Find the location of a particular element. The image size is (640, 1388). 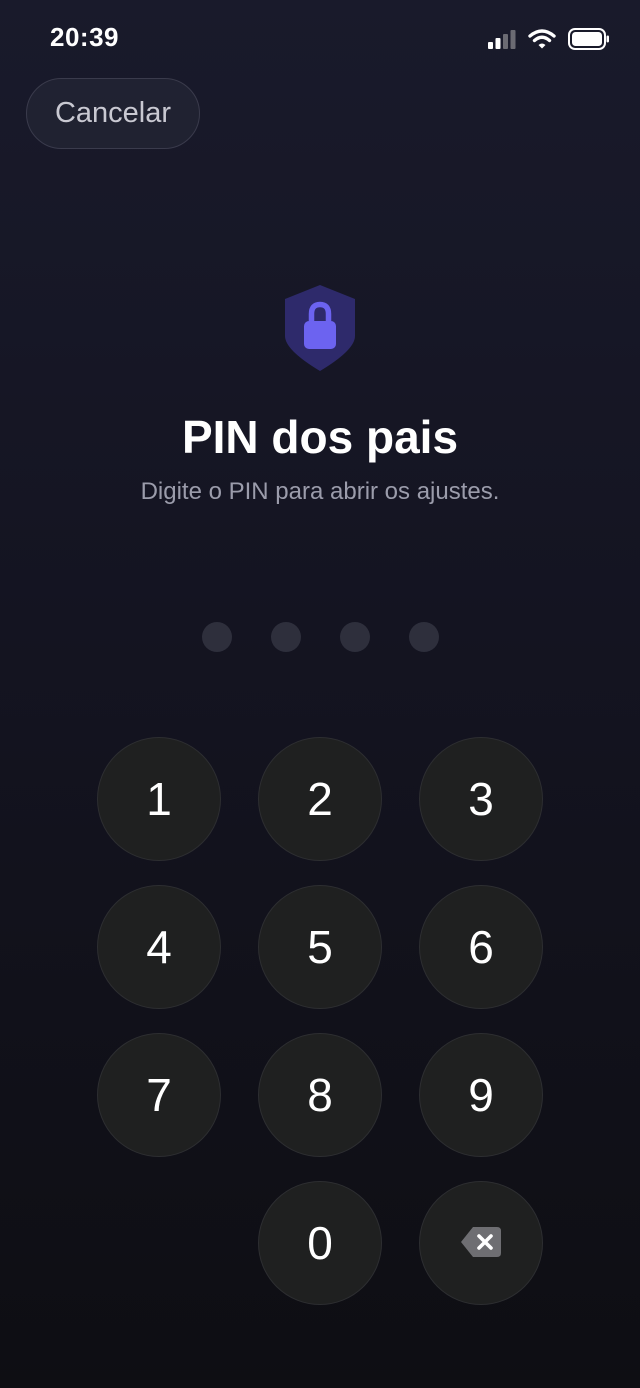

key-1: 1 is located at coordinates (159, 799).